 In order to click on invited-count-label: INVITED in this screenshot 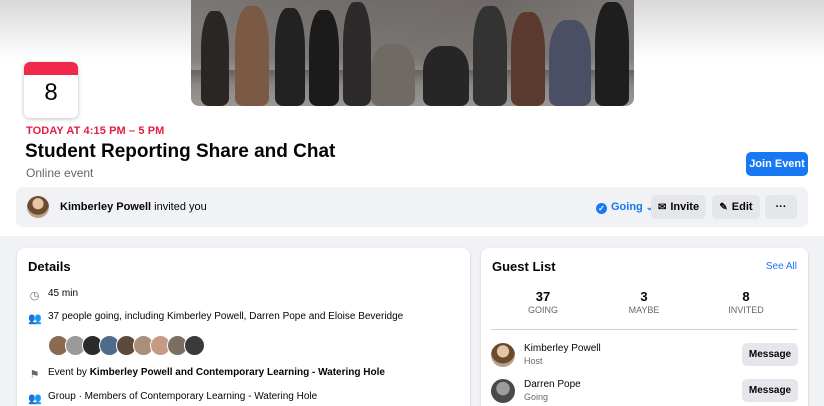, I will do `click(746, 310)`.